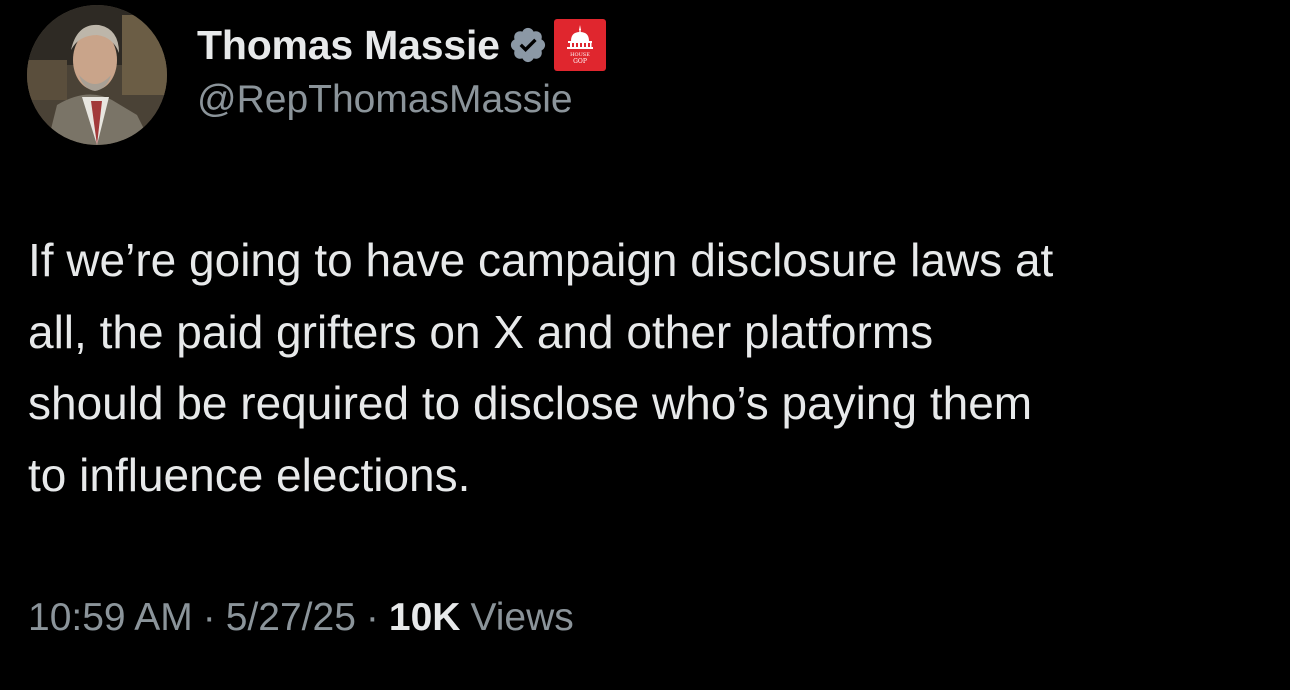 The height and width of the screenshot is (690, 1290). Describe the element at coordinates (348, 45) in the screenshot. I see `display-name: Thomas Massie` at that location.